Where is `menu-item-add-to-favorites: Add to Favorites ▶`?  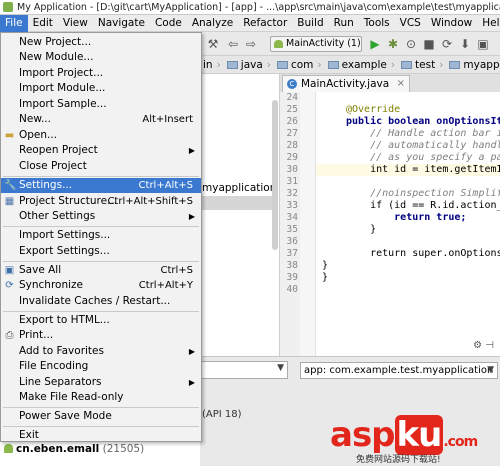 menu-item-add-to-favorites: Add to Favorites ▶ is located at coordinates (101, 351).